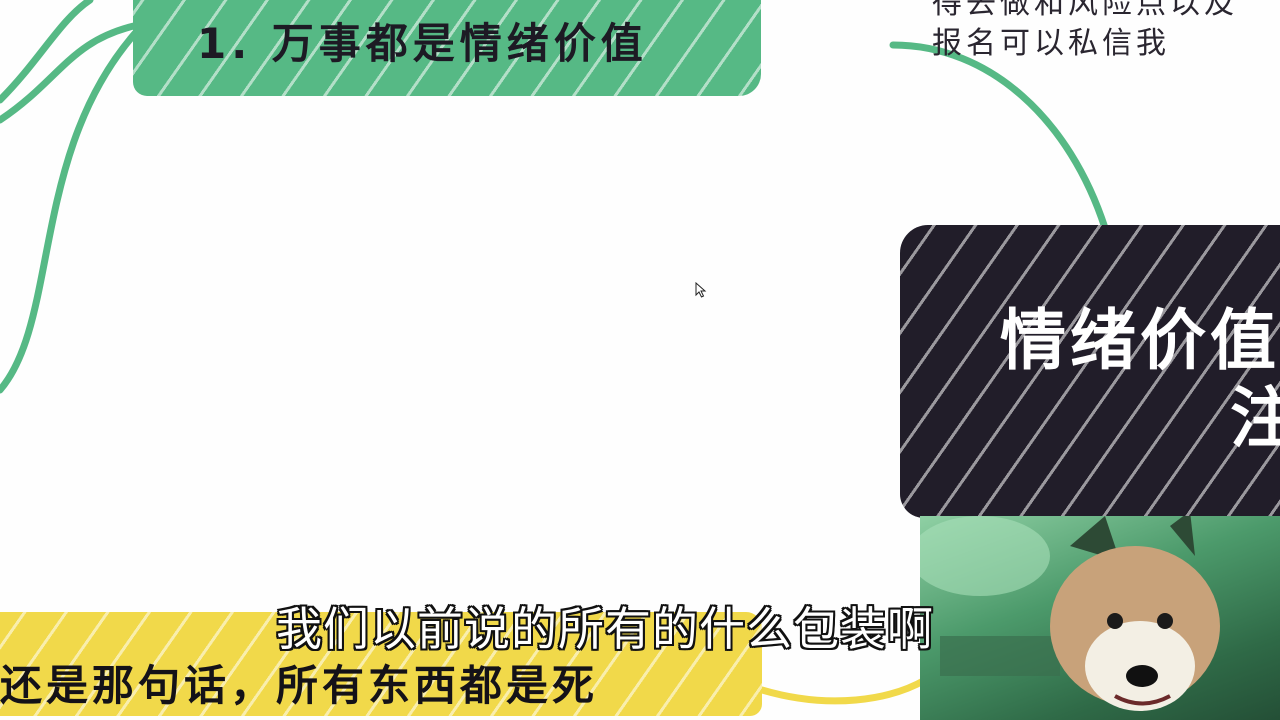  I want to click on topic-node-label: 1. 万事都是情绪价值, so click(422, 43).